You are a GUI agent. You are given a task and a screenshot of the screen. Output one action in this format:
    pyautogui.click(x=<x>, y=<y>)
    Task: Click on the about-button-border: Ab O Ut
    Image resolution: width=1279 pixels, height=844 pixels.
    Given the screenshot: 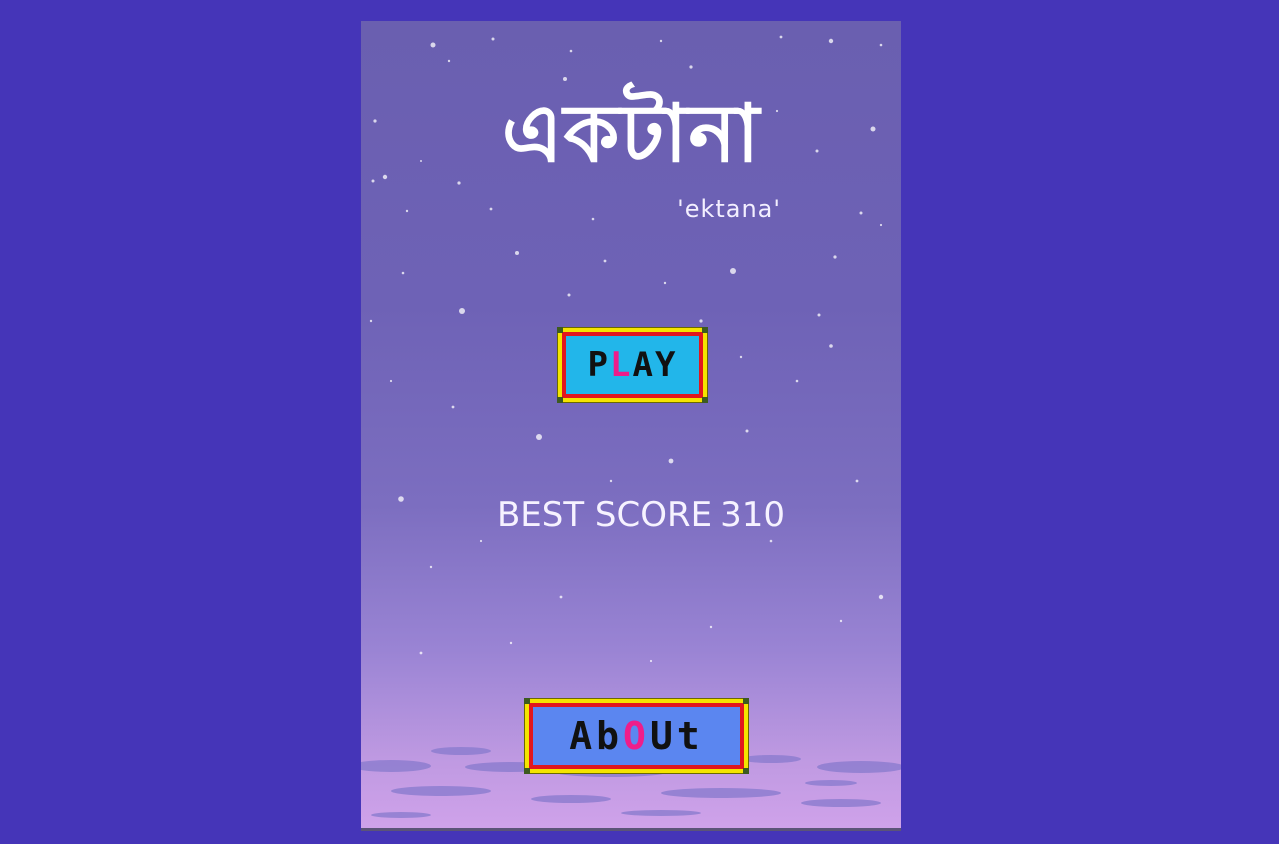 What is the action you would take?
    pyautogui.click(x=636, y=736)
    